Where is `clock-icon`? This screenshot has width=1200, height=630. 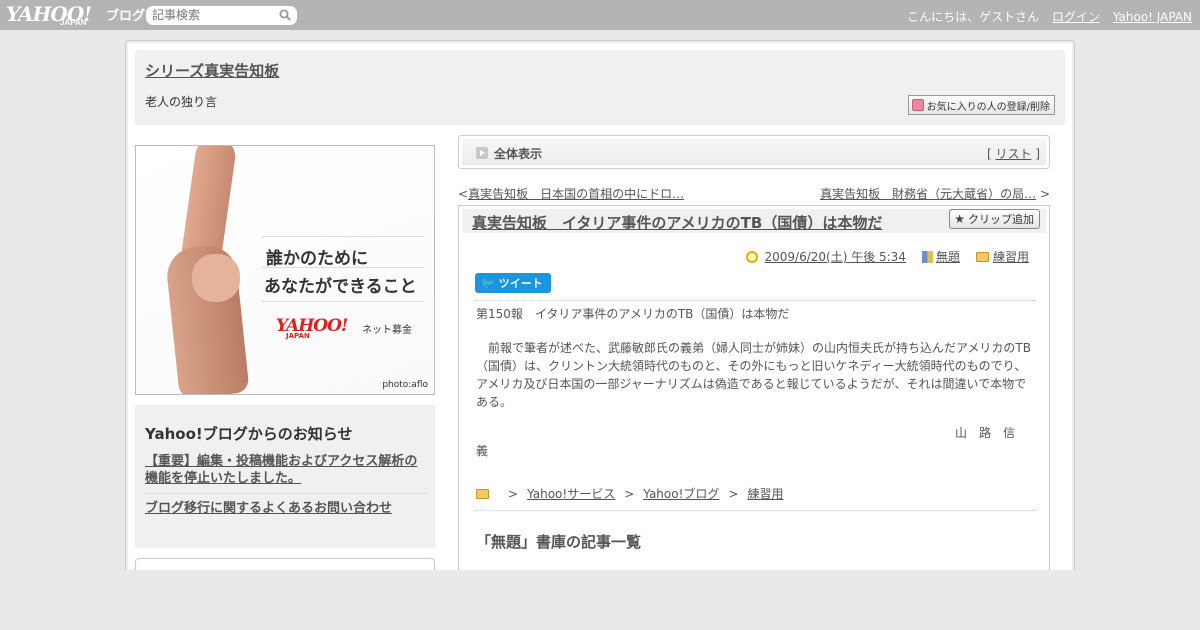
clock-icon is located at coordinates (752, 256).